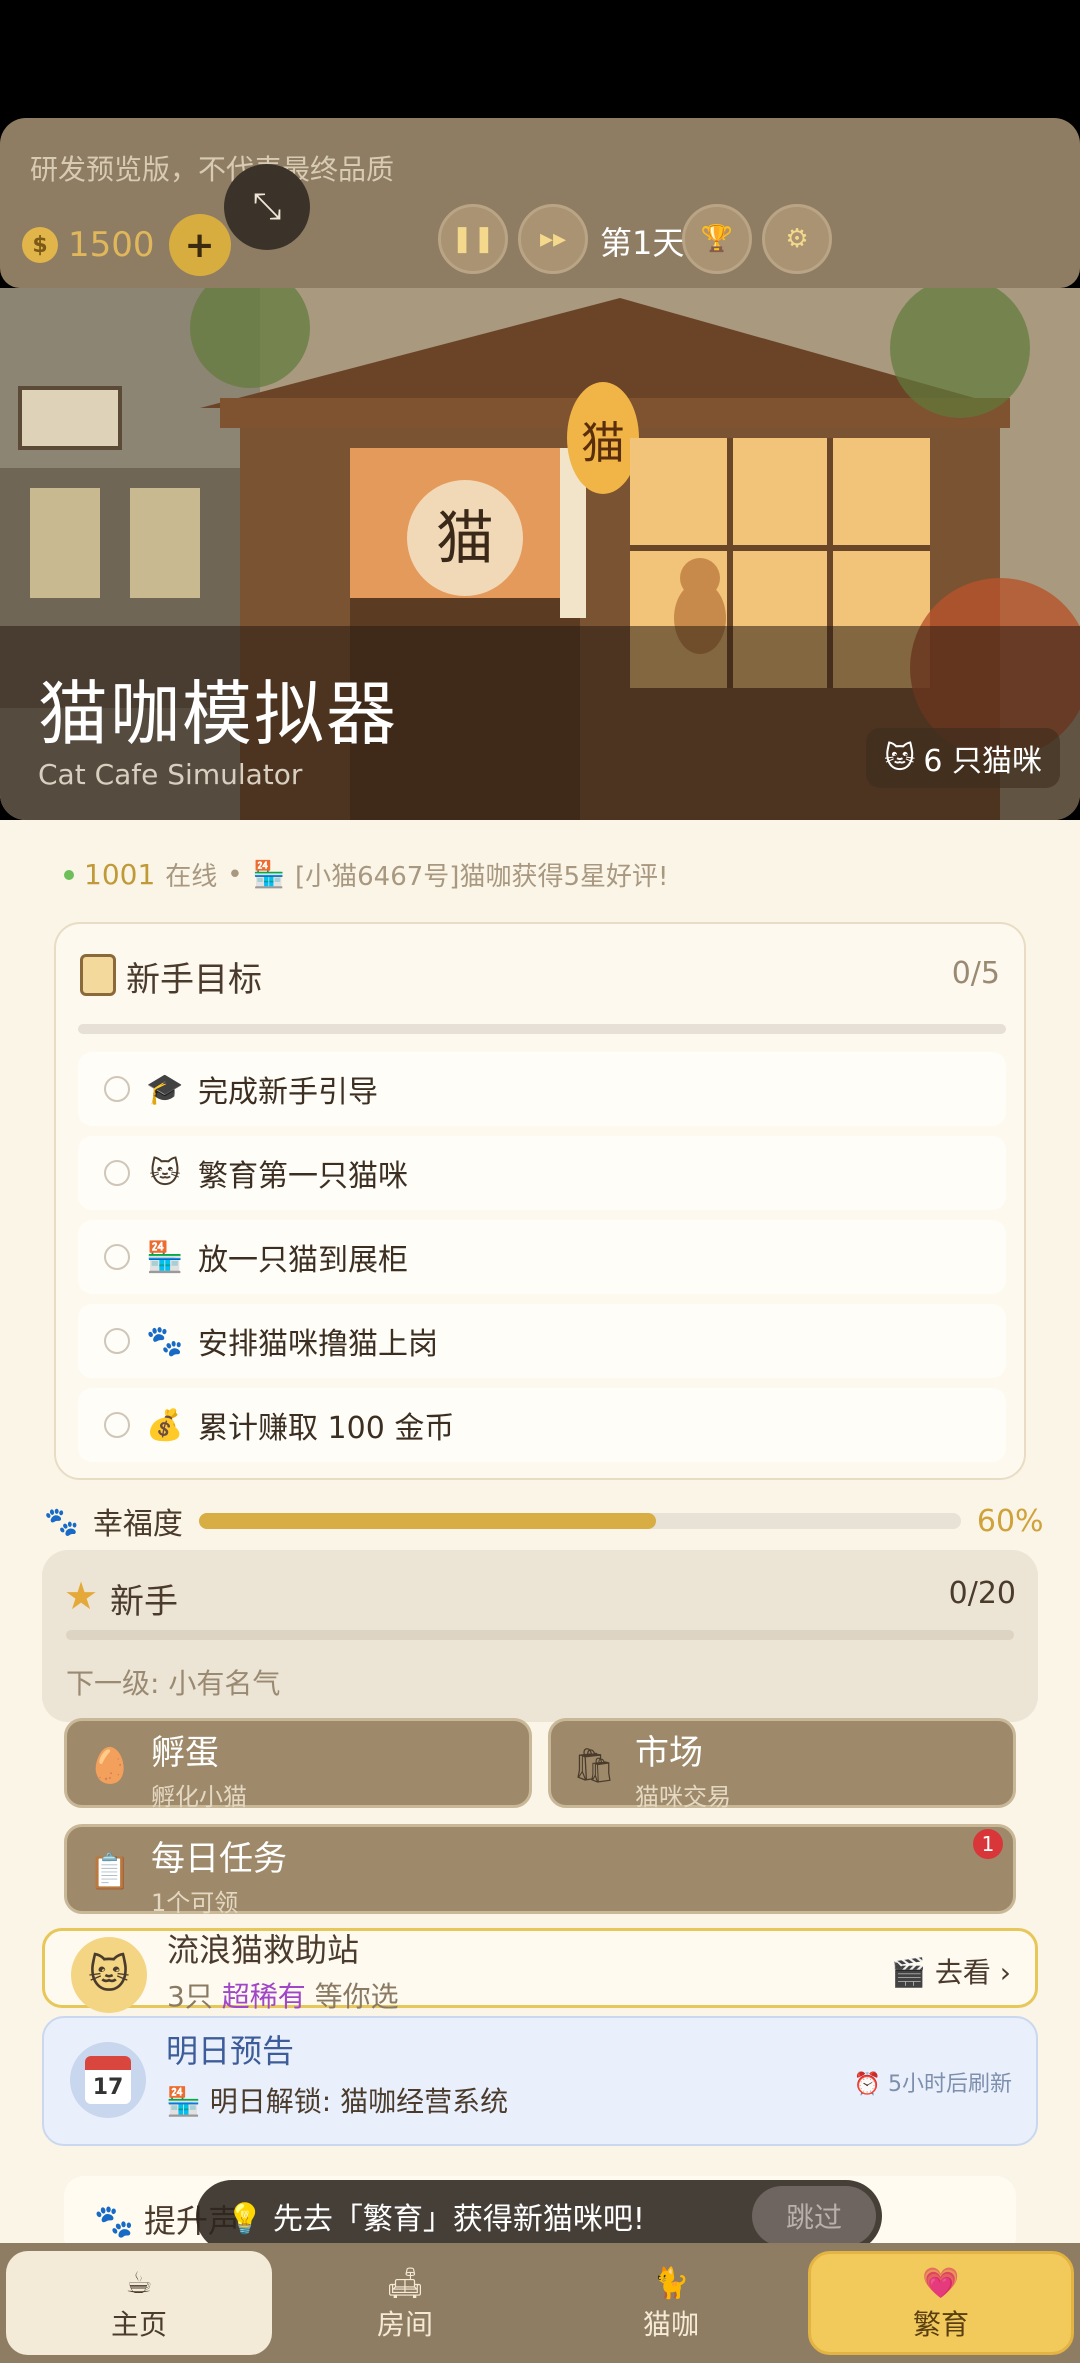 The width and height of the screenshot is (1080, 2363). What do you see at coordinates (212, 169) in the screenshot?
I see `dev-preview-note: 研发预览版，不代表最终品质` at bounding box center [212, 169].